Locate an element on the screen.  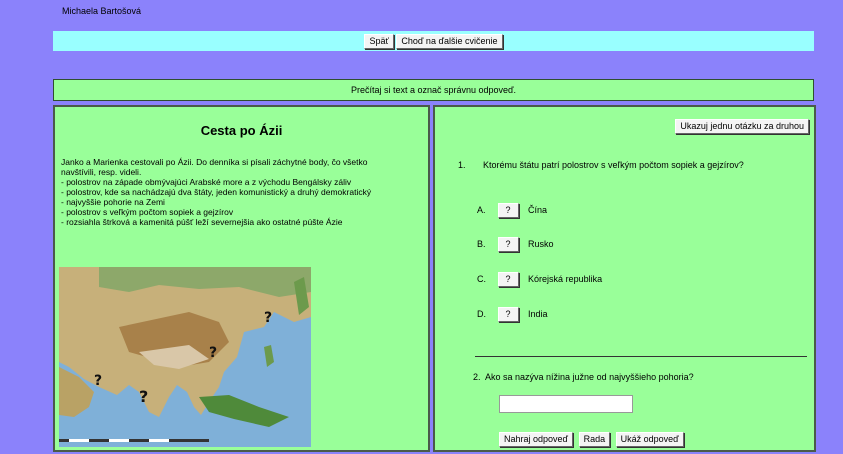
option-text: Rusko is located at coordinates (541, 244).